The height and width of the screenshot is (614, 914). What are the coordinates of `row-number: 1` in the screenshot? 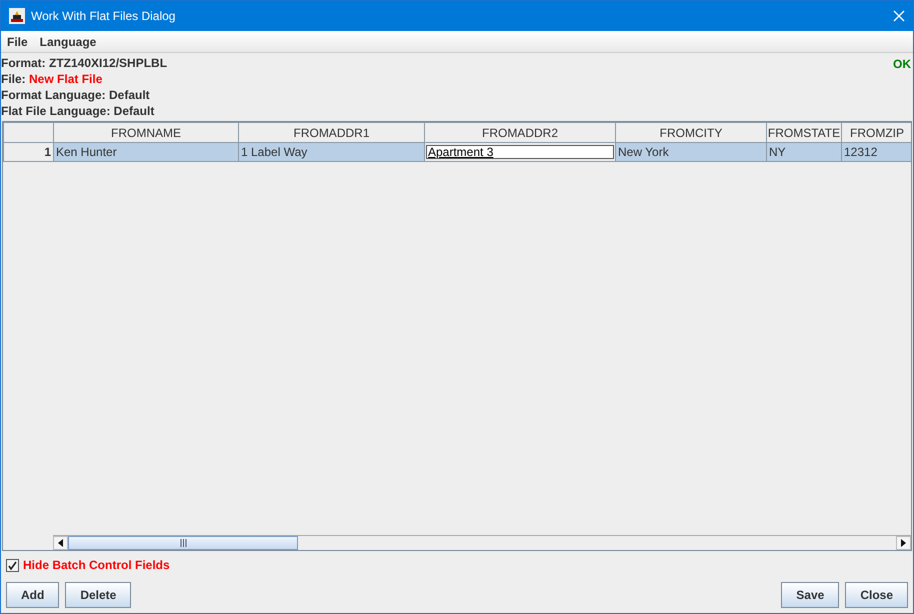 It's located at (29, 152).